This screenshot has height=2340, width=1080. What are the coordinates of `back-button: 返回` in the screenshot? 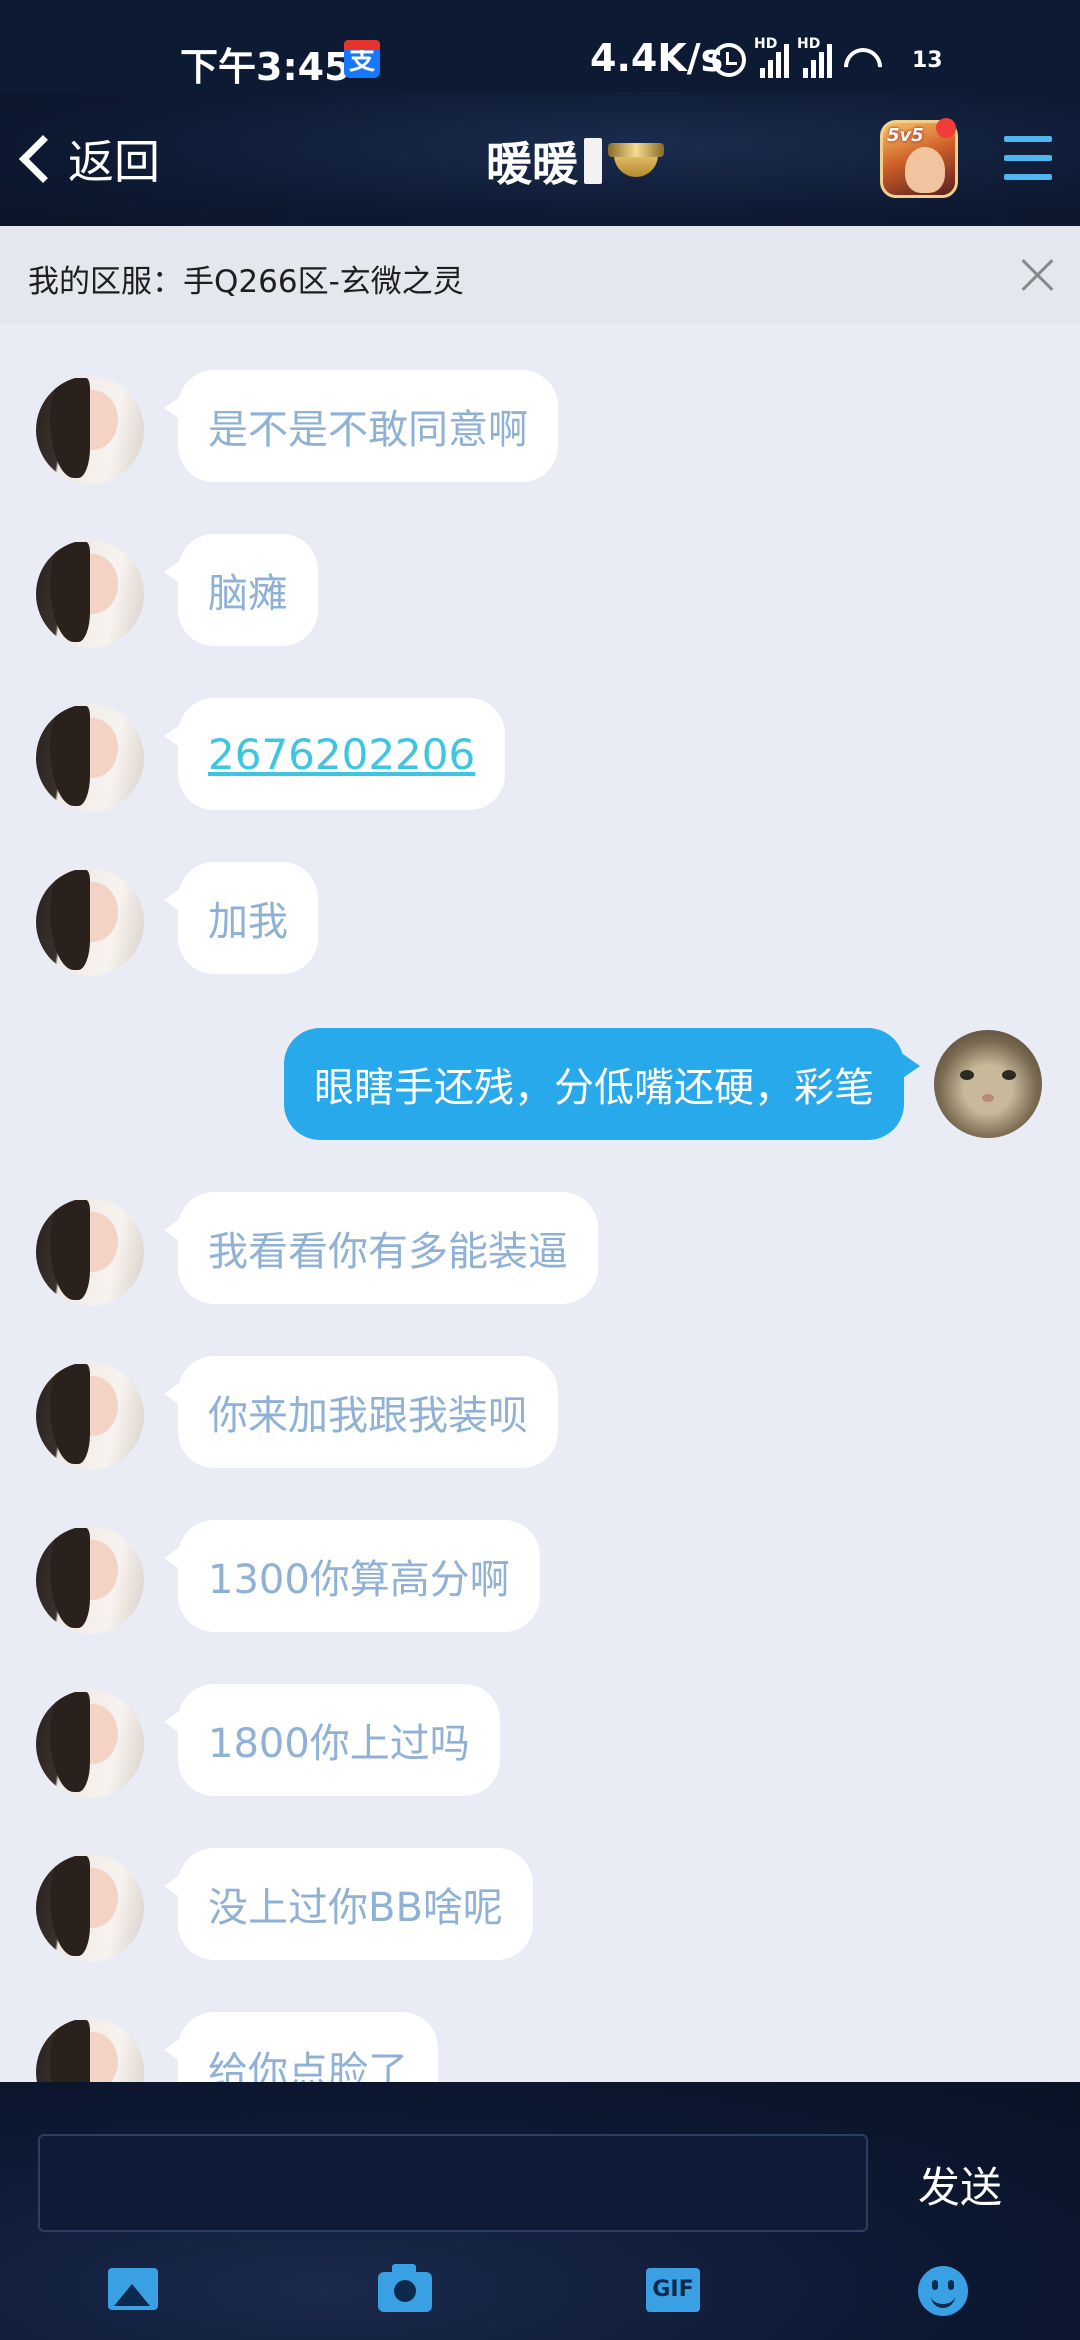 It's located at (86, 159).